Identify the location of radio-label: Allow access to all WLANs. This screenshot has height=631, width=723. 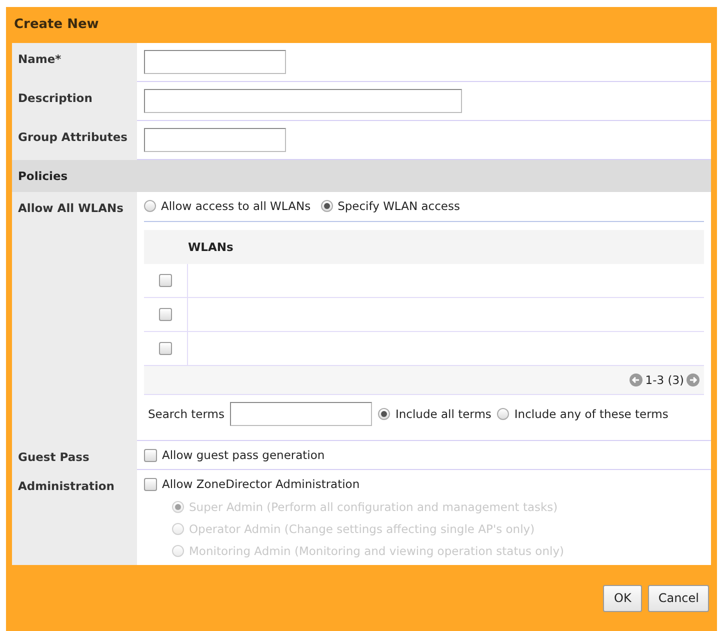
(236, 206).